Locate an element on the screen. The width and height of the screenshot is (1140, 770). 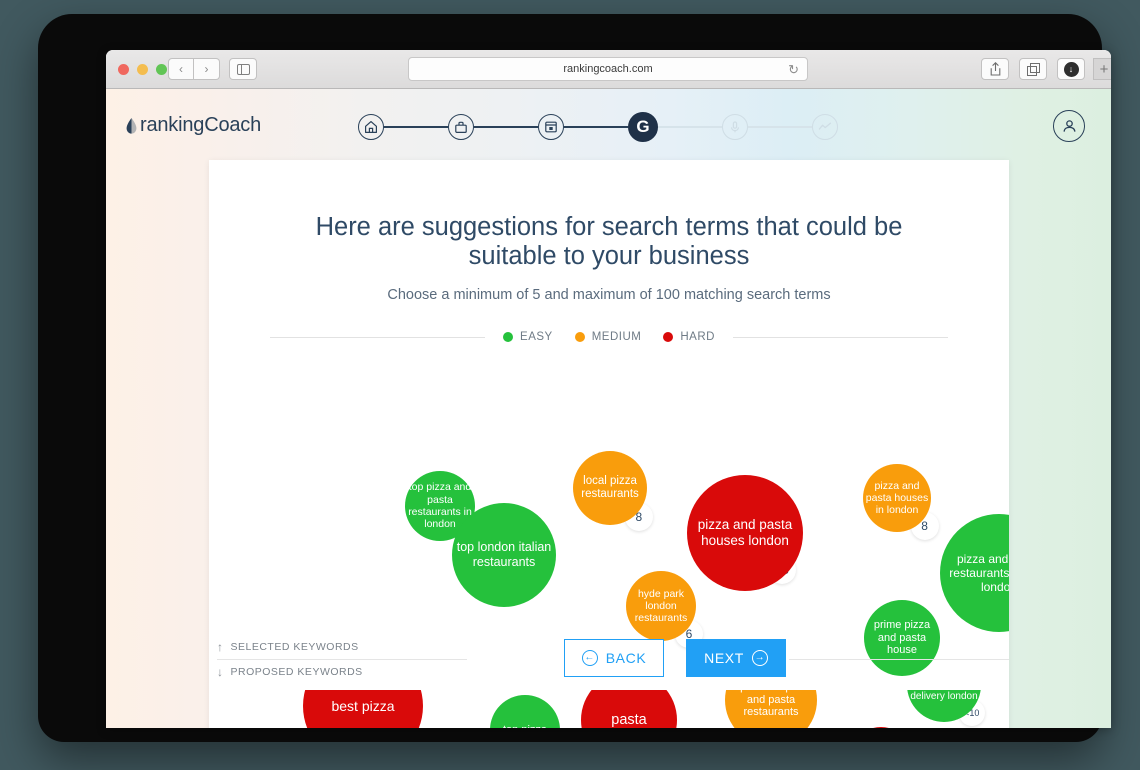
minimize-window-button is located at coordinates (142, 69).